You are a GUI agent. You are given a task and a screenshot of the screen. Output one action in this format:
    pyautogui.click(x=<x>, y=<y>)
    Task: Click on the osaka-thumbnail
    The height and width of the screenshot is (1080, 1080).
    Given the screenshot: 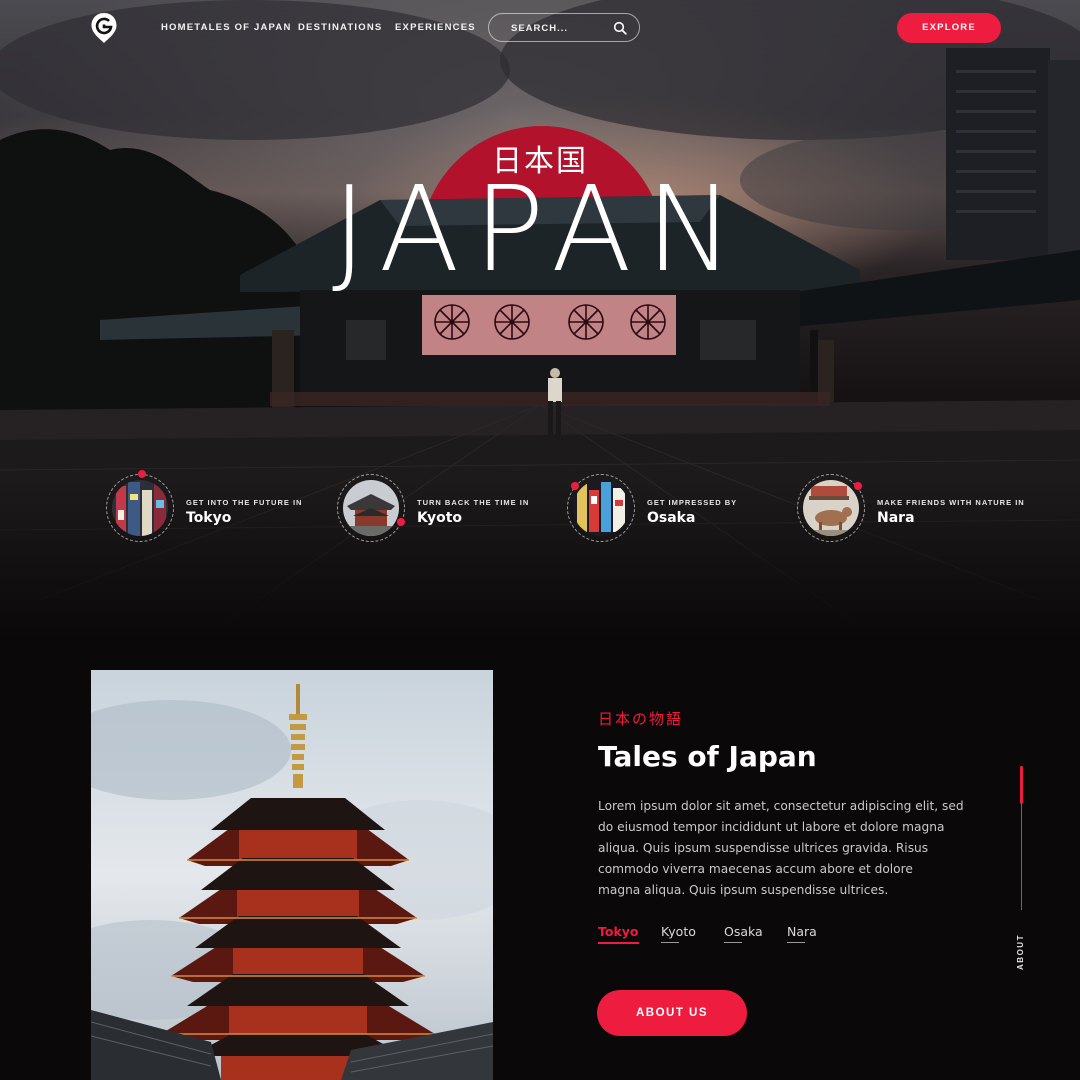 What is the action you would take?
    pyautogui.click(x=601, y=508)
    